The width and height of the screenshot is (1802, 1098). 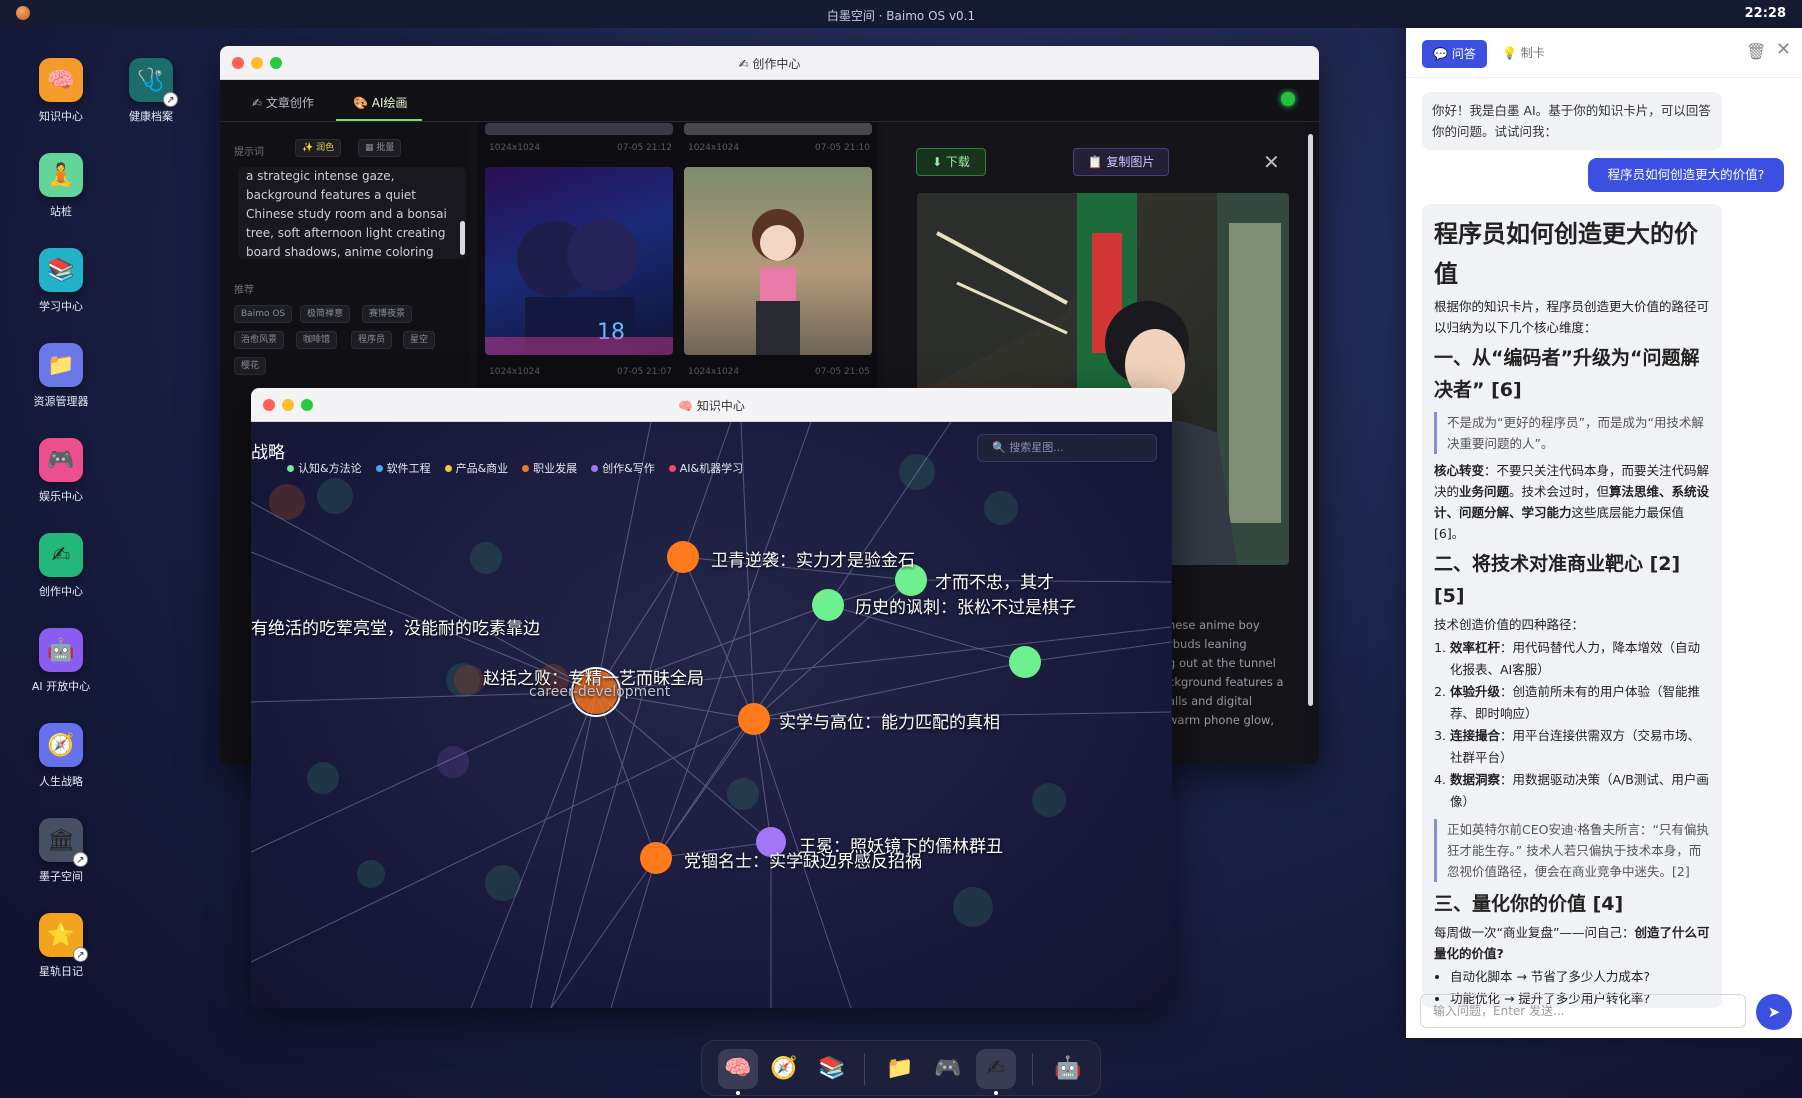 What do you see at coordinates (318, 148) in the screenshot?
I see `polish-button: ✨ 润色` at bounding box center [318, 148].